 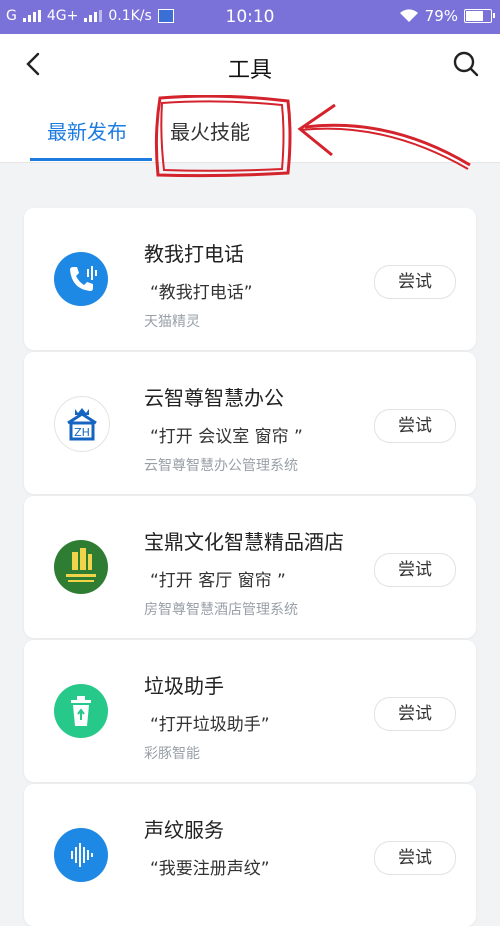 I want to click on tab-popular: 最火技能, so click(x=210, y=130).